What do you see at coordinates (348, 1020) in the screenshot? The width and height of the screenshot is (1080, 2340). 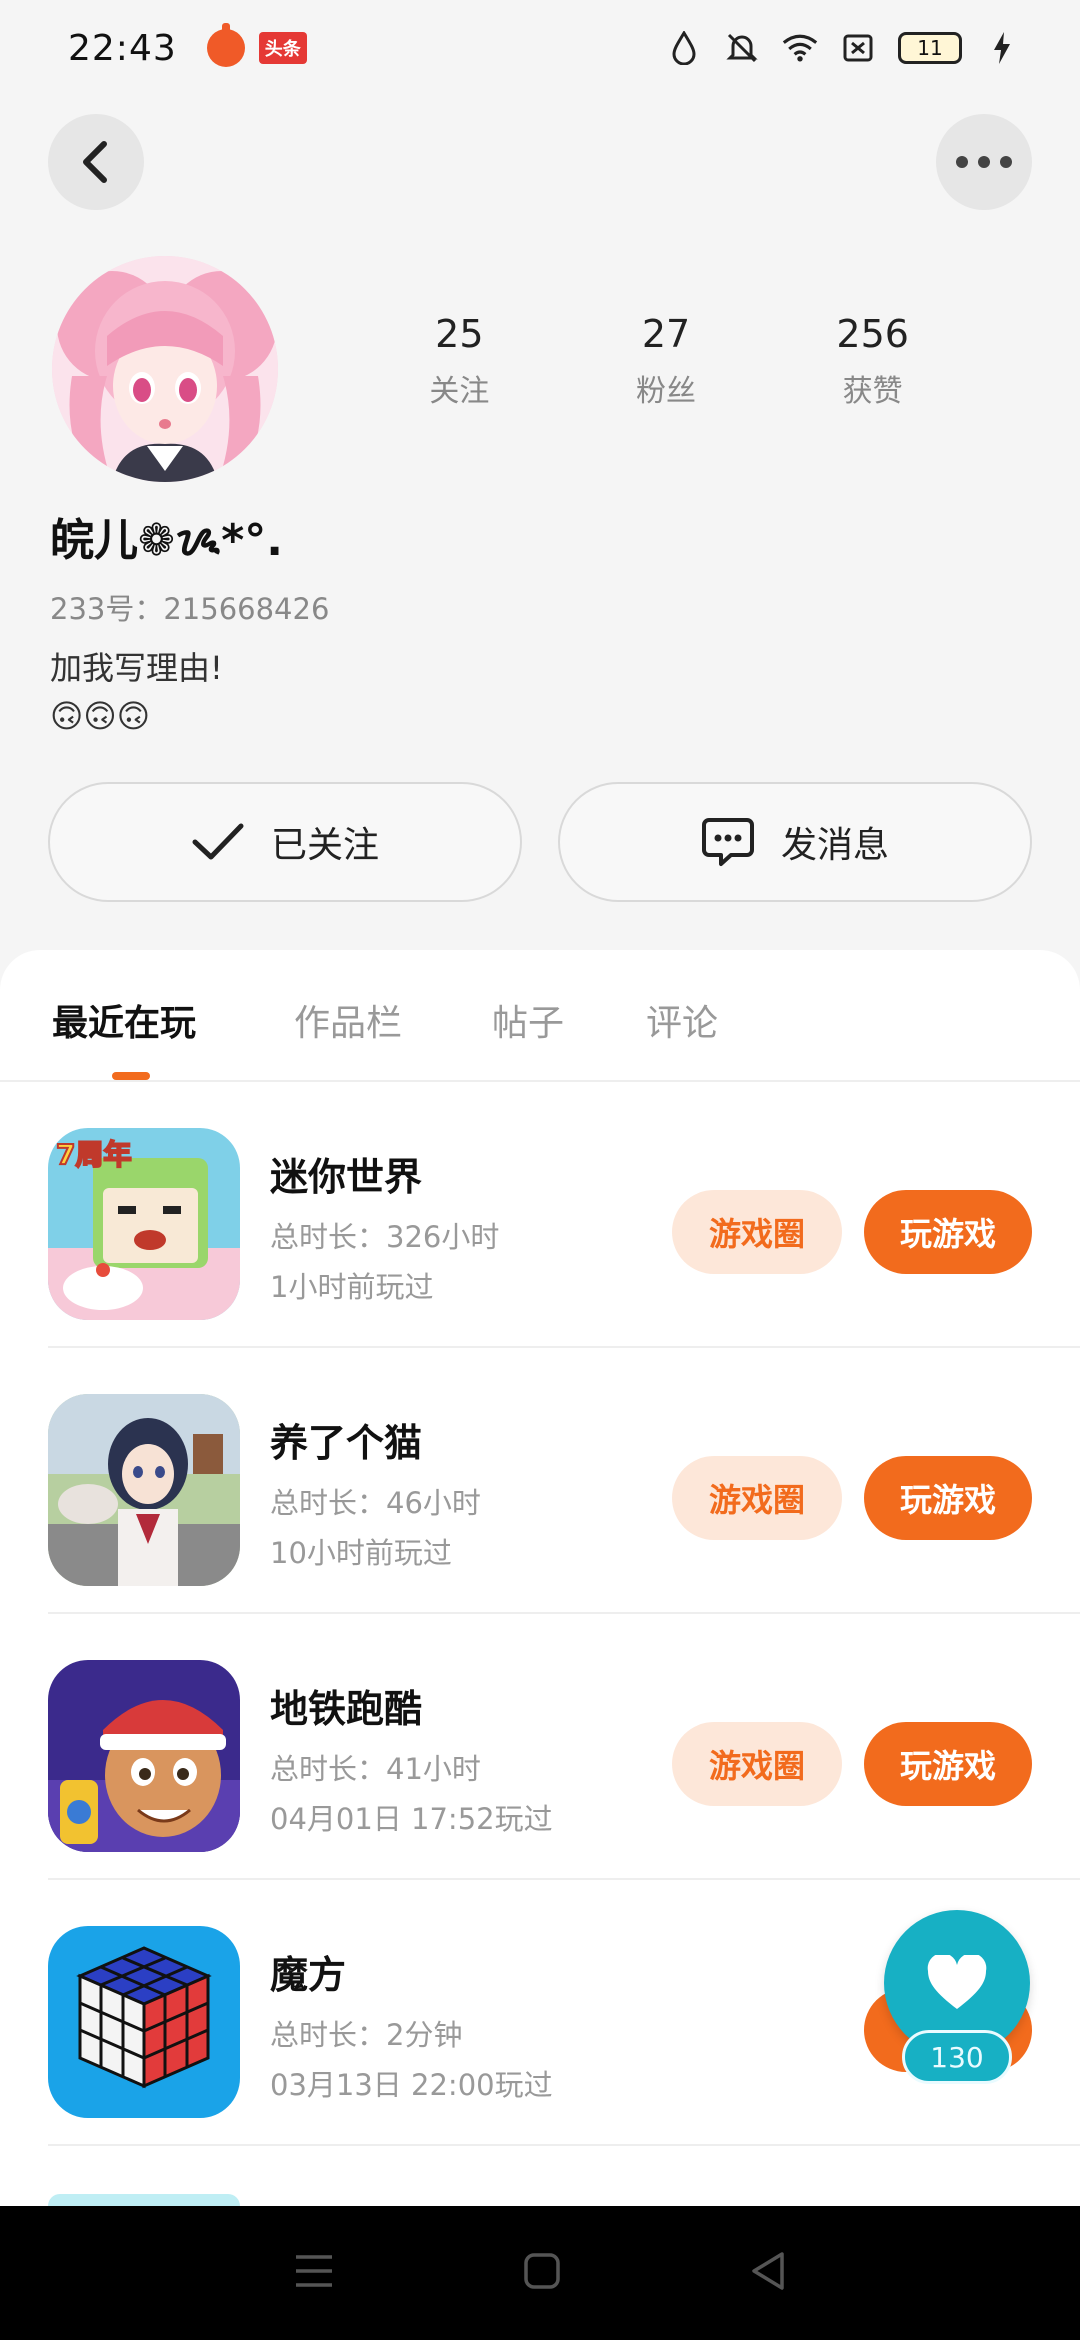 I see `tab-works: 作品栏` at bounding box center [348, 1020].